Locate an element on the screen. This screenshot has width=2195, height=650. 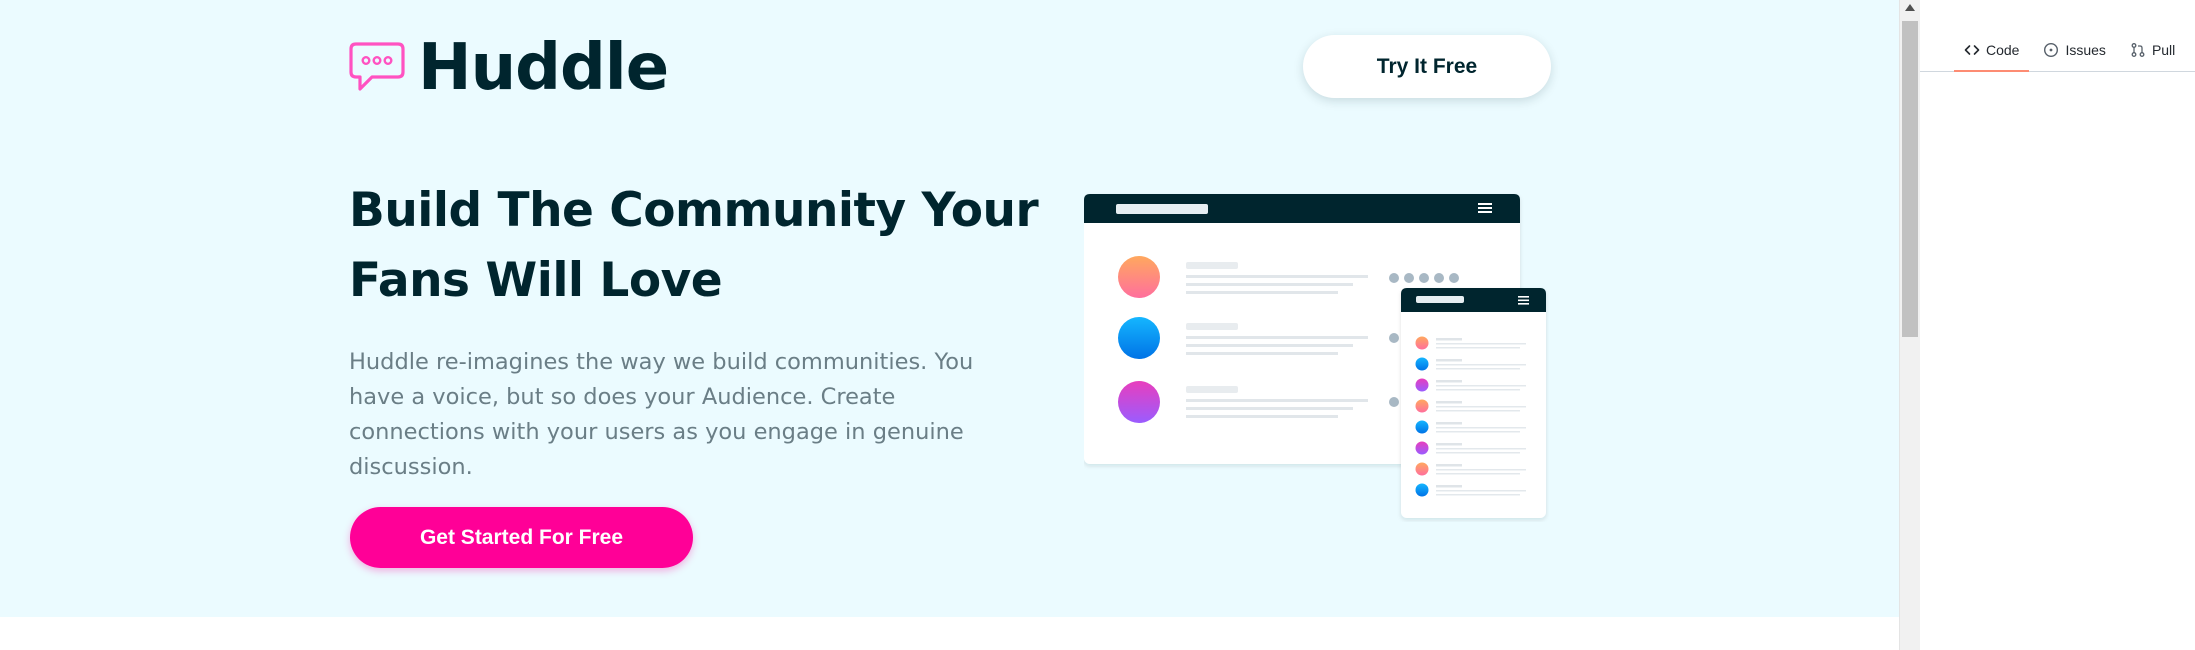
tab-pull-requests: Pull is located at coordinates (2152, 49).